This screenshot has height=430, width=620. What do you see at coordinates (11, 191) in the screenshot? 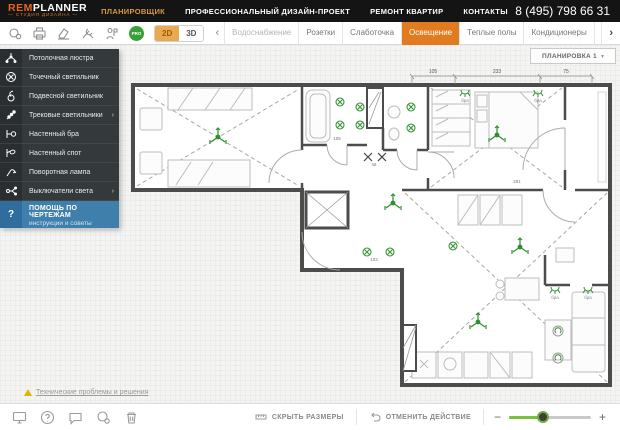
I see `light-switches-icon` at bounding box center [11, 191].